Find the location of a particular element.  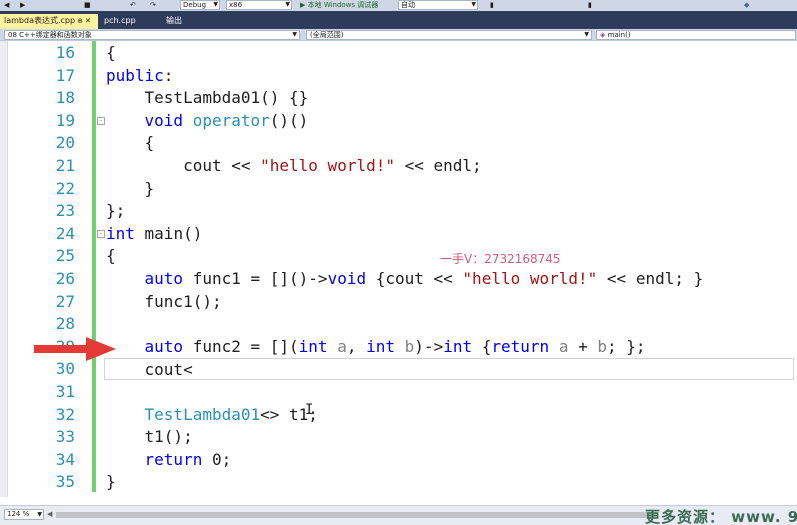

line-number: 31 is located at coordinates (65, 391).